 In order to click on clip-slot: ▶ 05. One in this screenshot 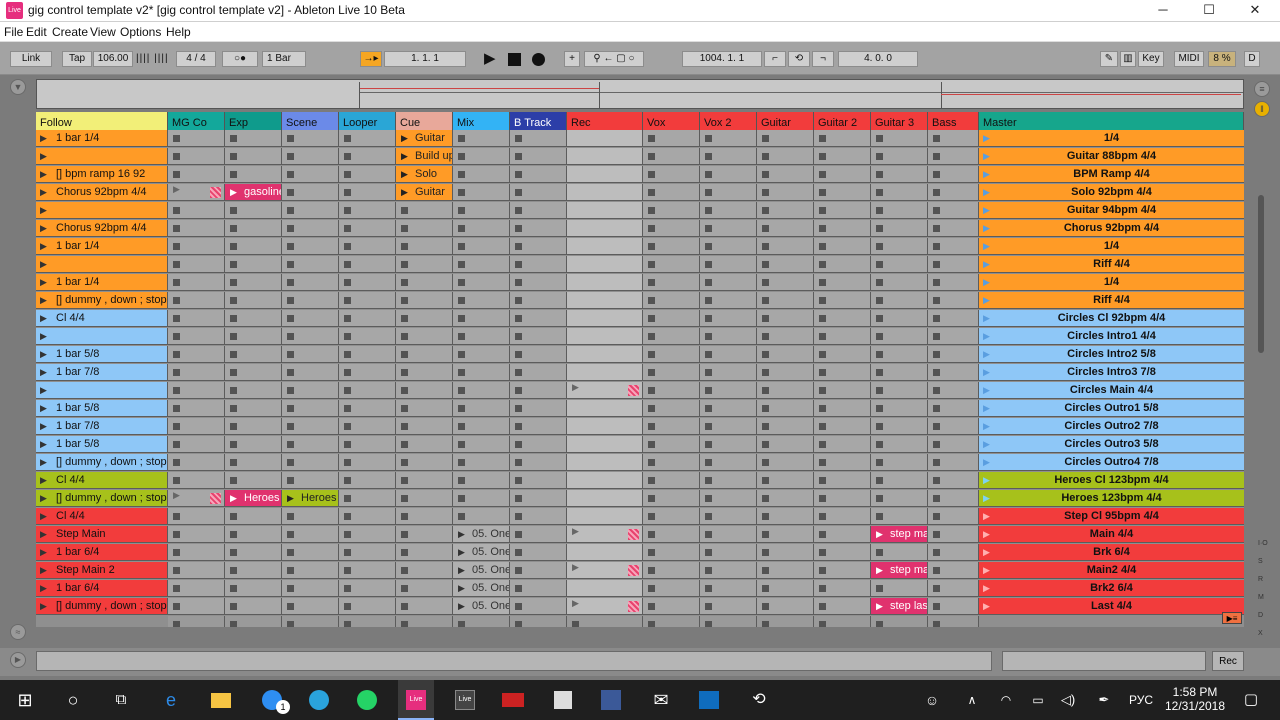, I will do `click(481, 606)`.